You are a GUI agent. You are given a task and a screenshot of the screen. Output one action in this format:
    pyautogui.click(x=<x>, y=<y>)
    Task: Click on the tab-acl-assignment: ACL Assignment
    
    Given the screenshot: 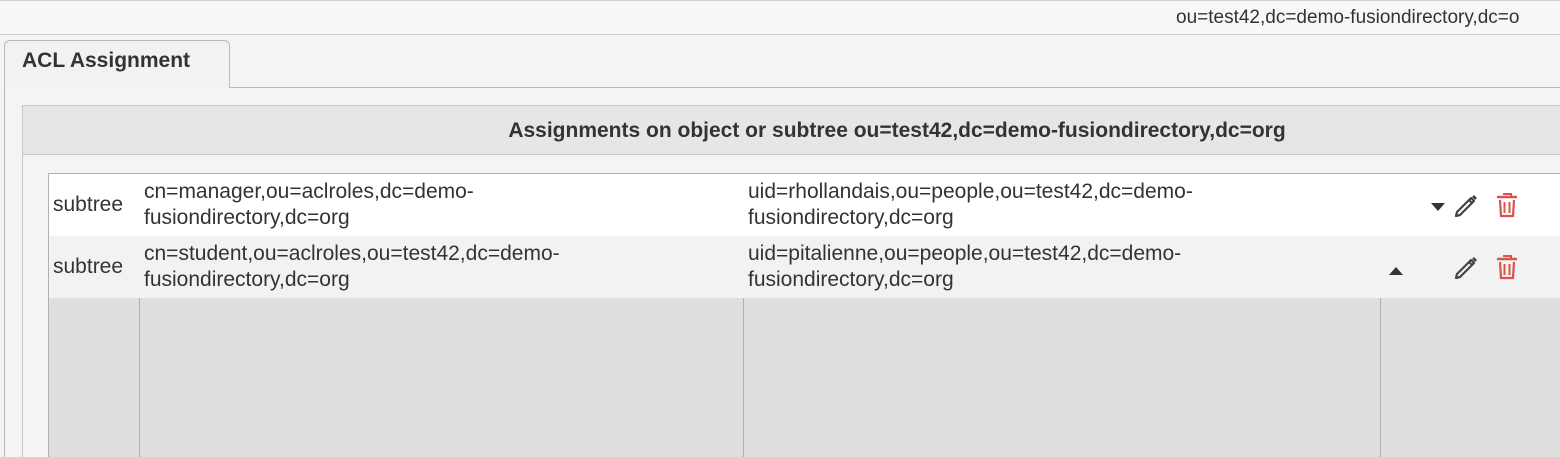 What is the action you would take?
    pyautogui.click(x=117, y=64)
    